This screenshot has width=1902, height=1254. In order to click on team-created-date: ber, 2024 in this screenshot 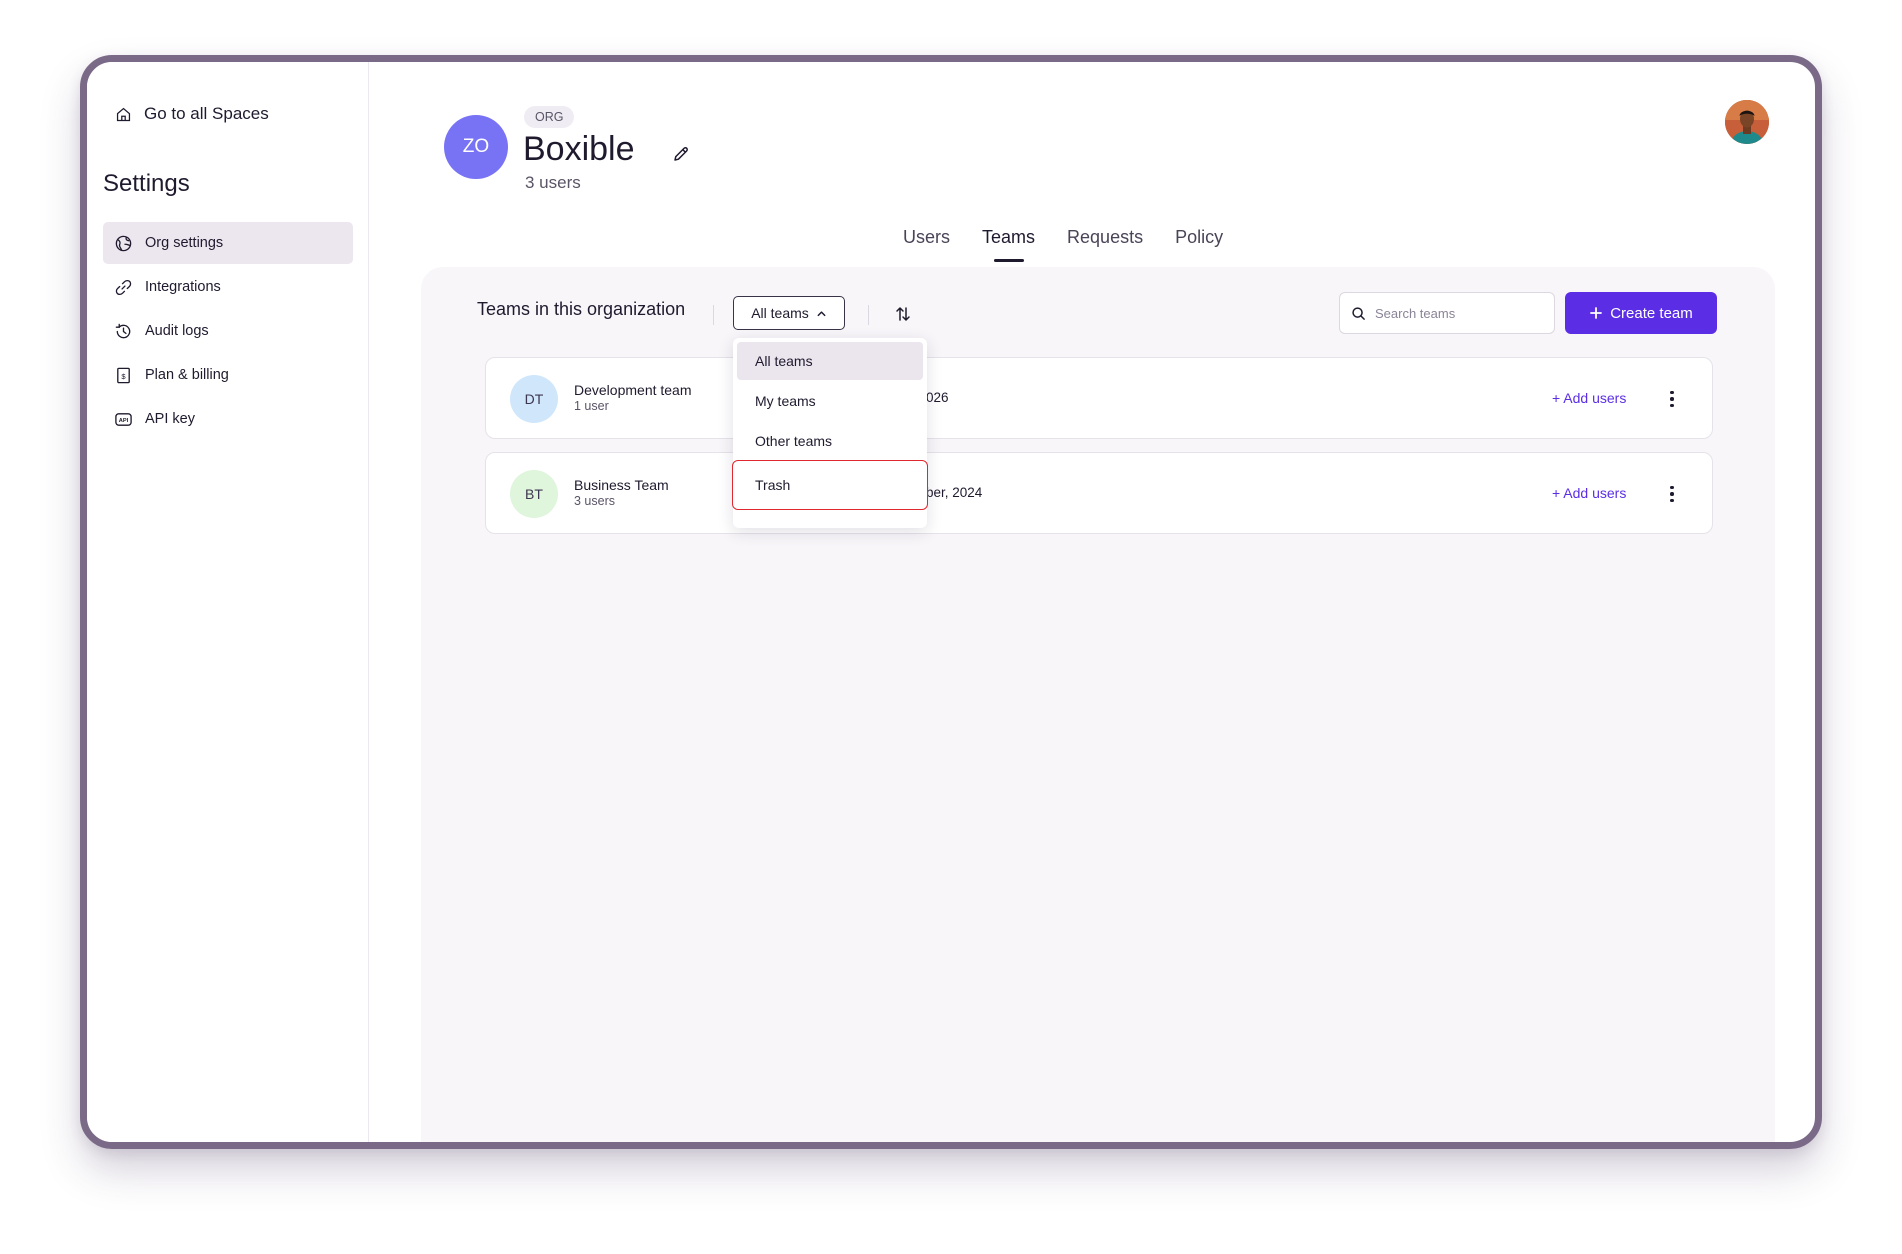, I will do `click(954, 492)`.